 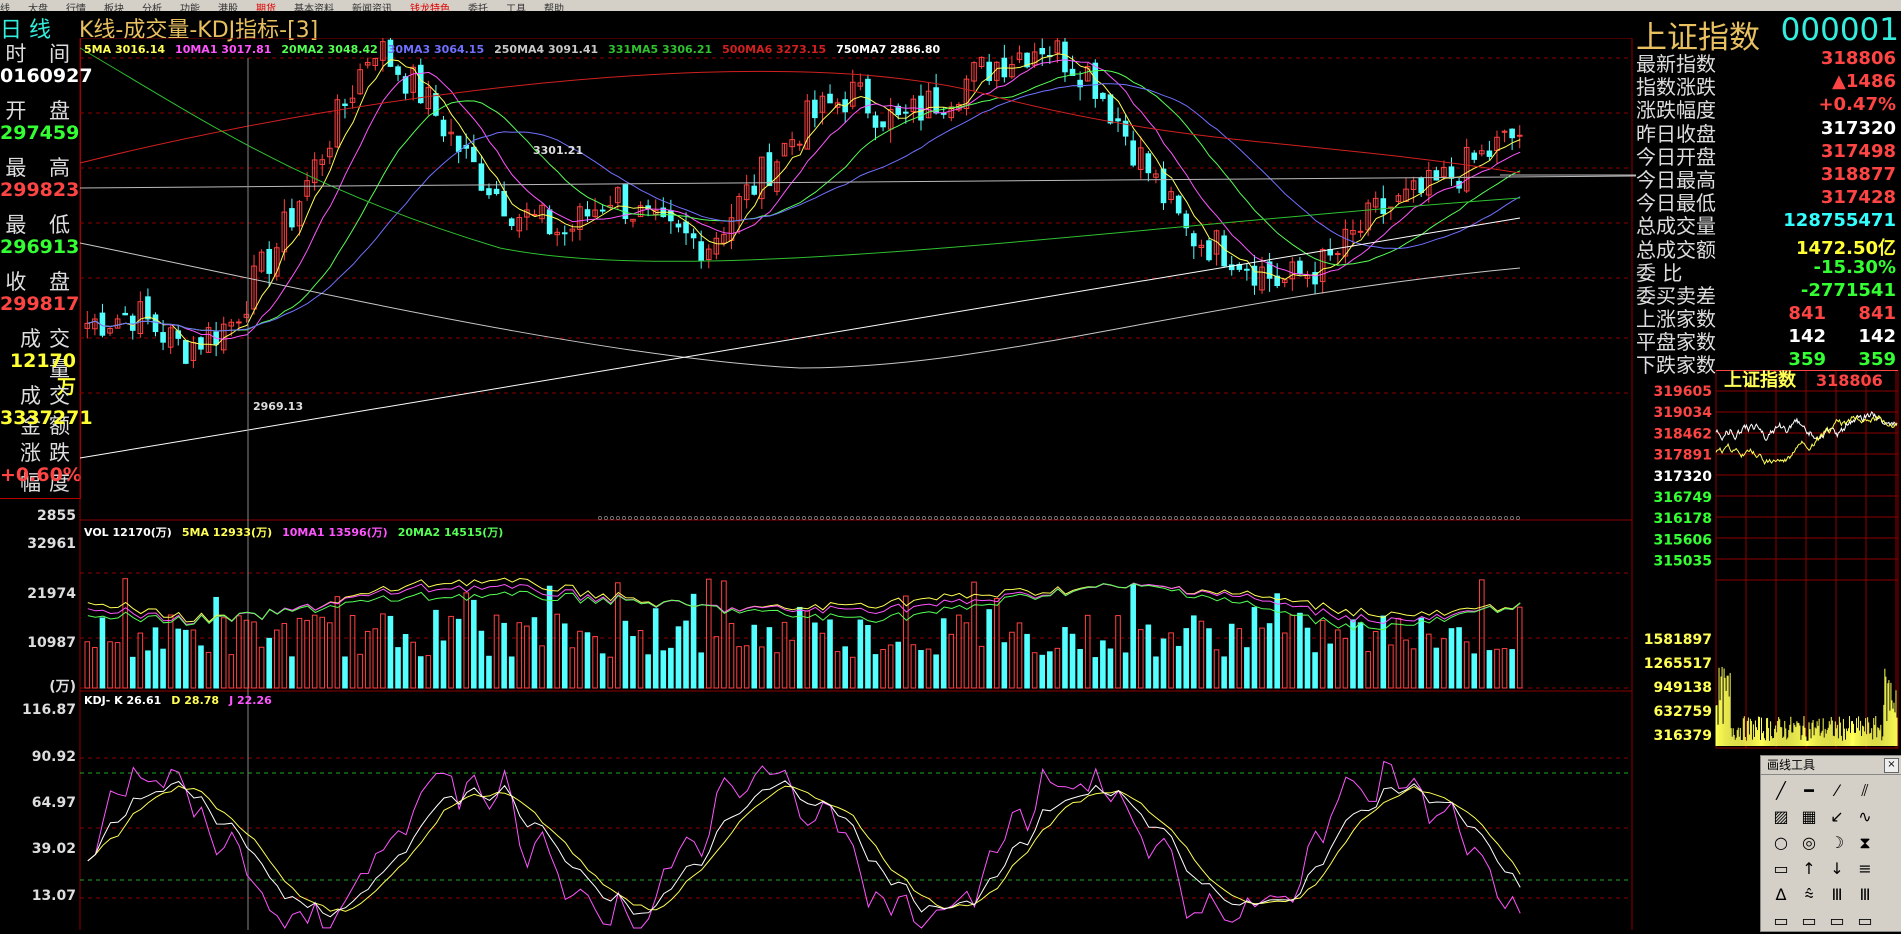 I want to click on mini-price-label: 319034, so click(x=1683, y=413).